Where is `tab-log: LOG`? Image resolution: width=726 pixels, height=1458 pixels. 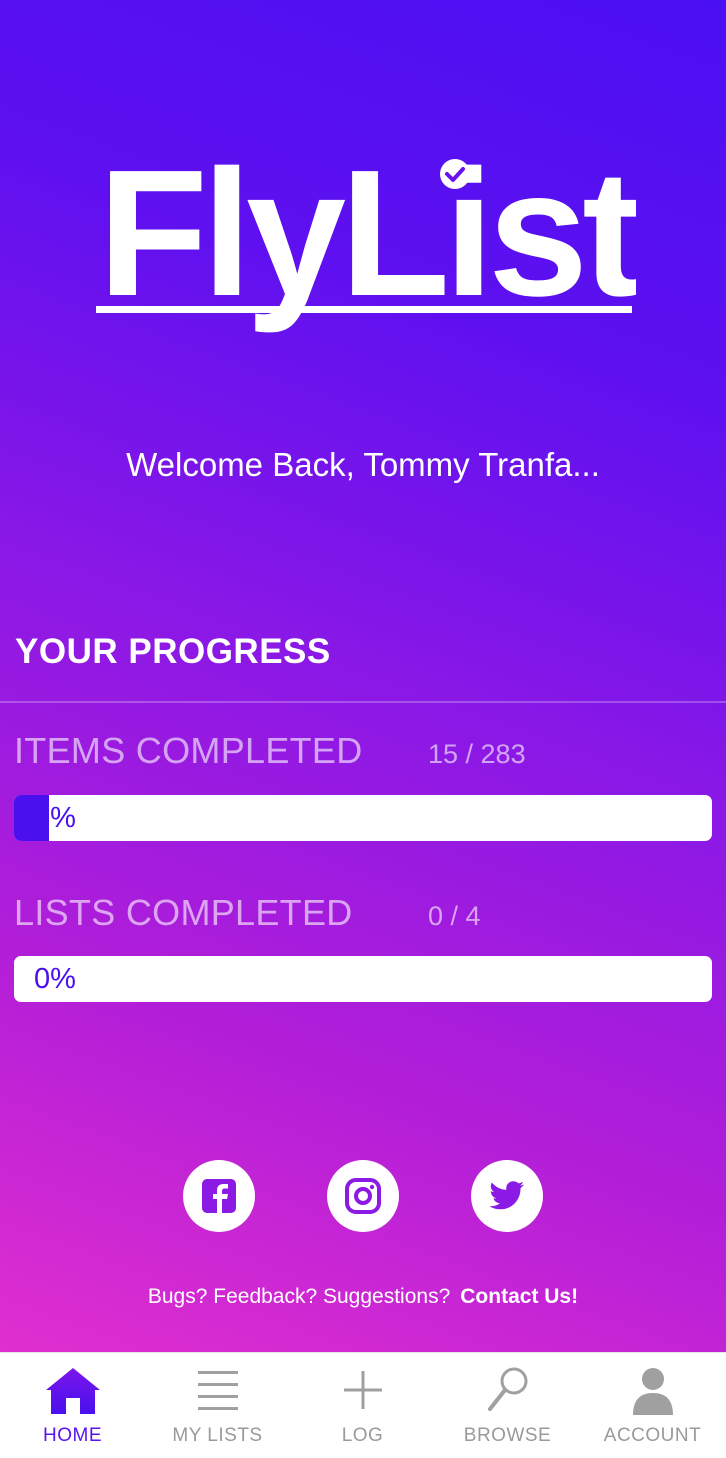
tab-log: LOG is located at coordinates (362, 1405).